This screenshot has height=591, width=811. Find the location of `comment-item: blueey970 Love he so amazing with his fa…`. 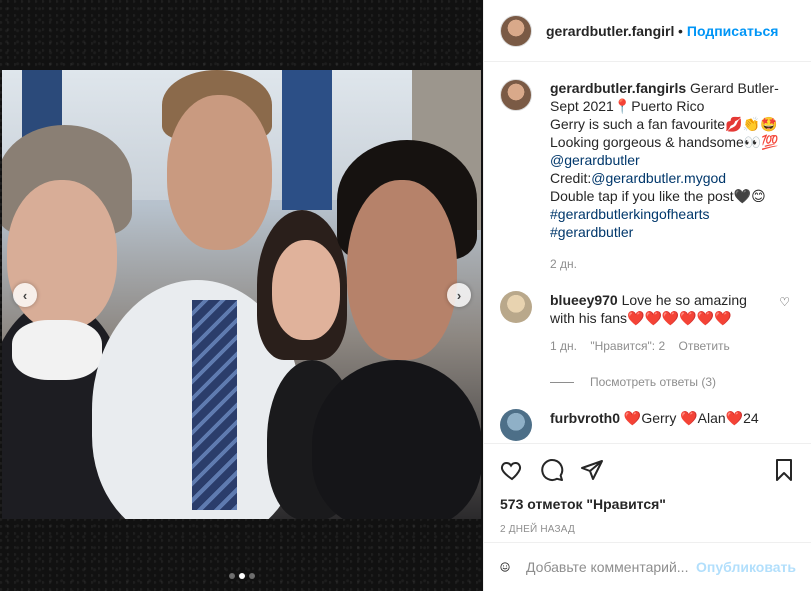

comment-item: blueey970 Love he so amazing with his fa… is located at coordinates (648, 323).